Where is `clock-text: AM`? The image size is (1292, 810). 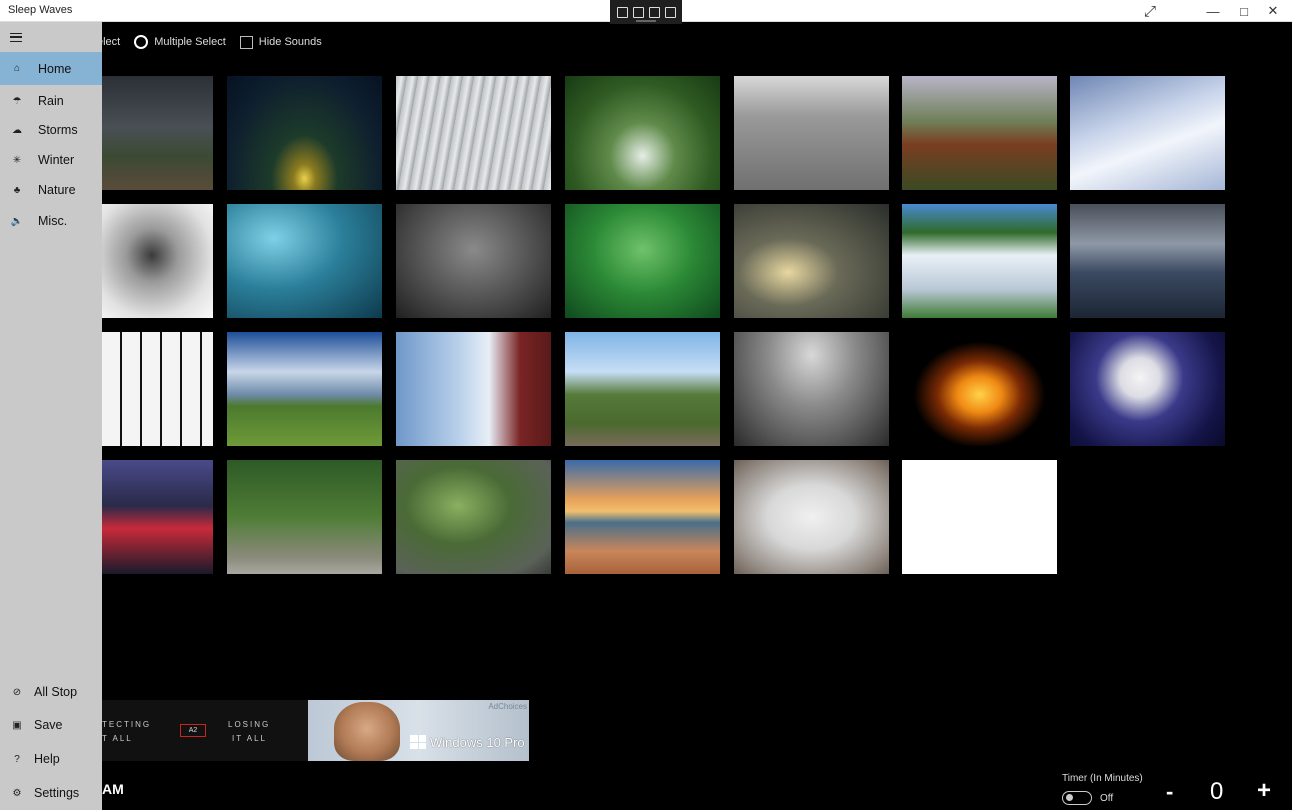
clock-text: AM is located at coordinates (113, 789).